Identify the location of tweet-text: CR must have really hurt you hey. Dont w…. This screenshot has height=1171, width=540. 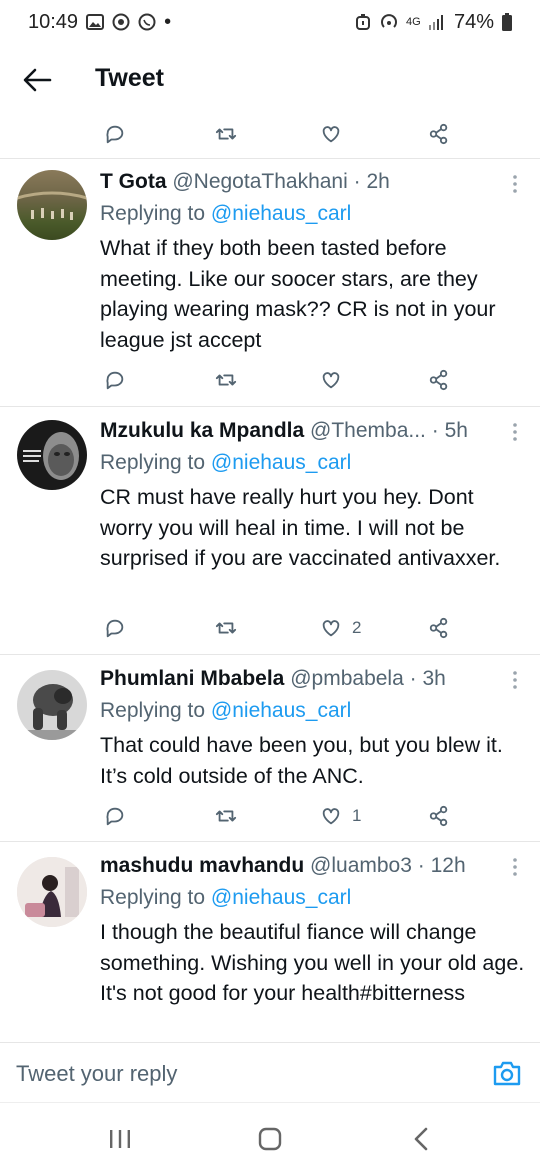
(300, 527).